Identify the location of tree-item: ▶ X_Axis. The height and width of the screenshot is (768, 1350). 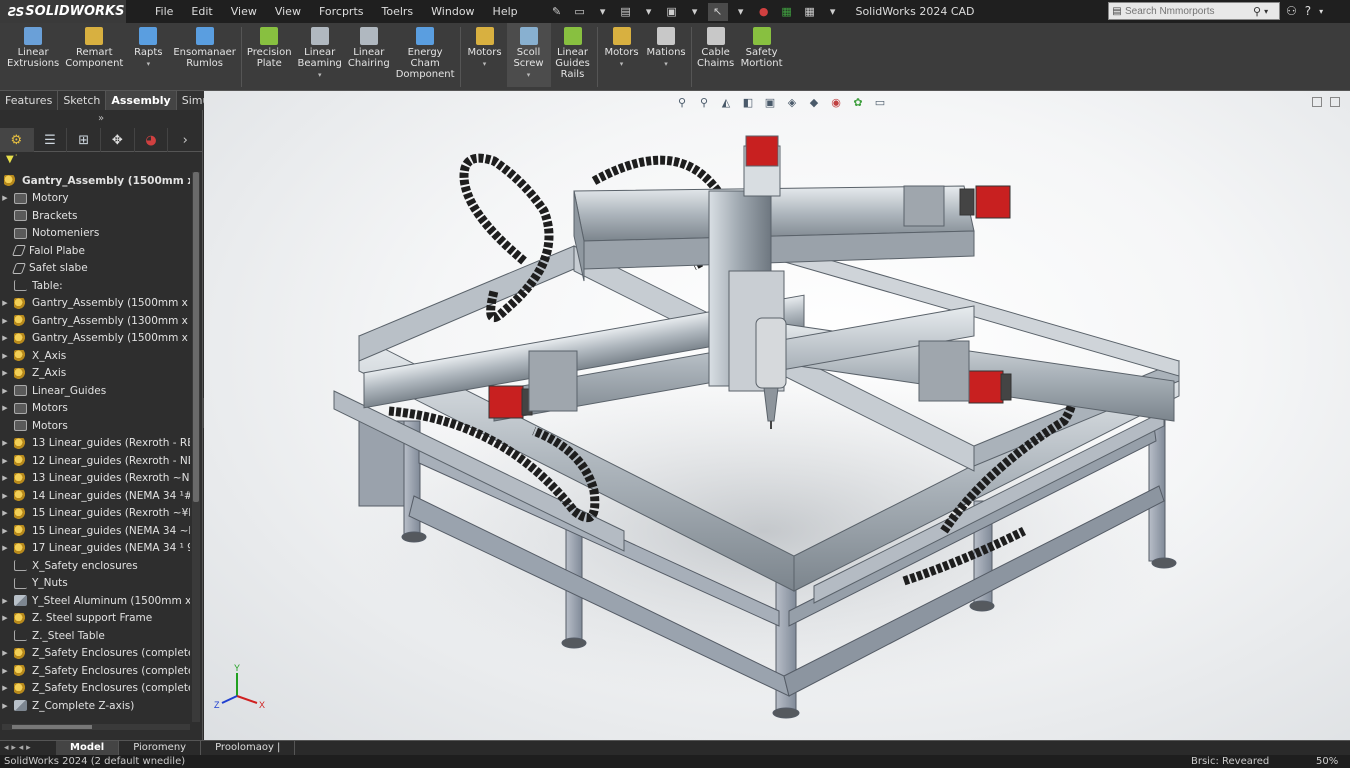
(95, 356).